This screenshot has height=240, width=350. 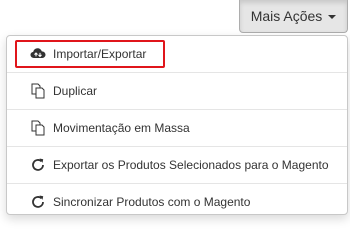 What do you see at coordinates (332, 16) in the screenshot?
I see `caret-down-icon` at bounding box center [332, 16].